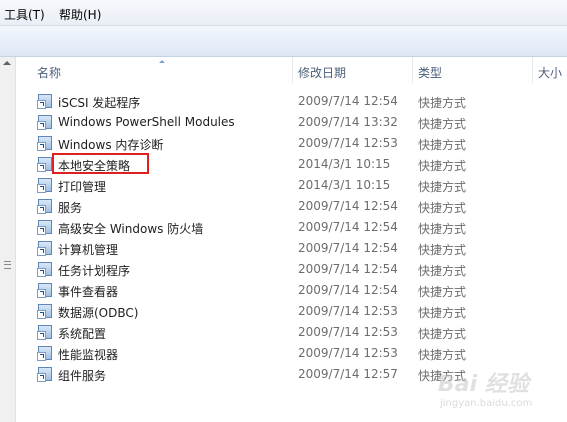 The width and height of the screenshot is (567, 422). What do you see at coordinates (49, 72) in the screenshot?
I see `column-name: 名称` at bounding box center [49, 72].